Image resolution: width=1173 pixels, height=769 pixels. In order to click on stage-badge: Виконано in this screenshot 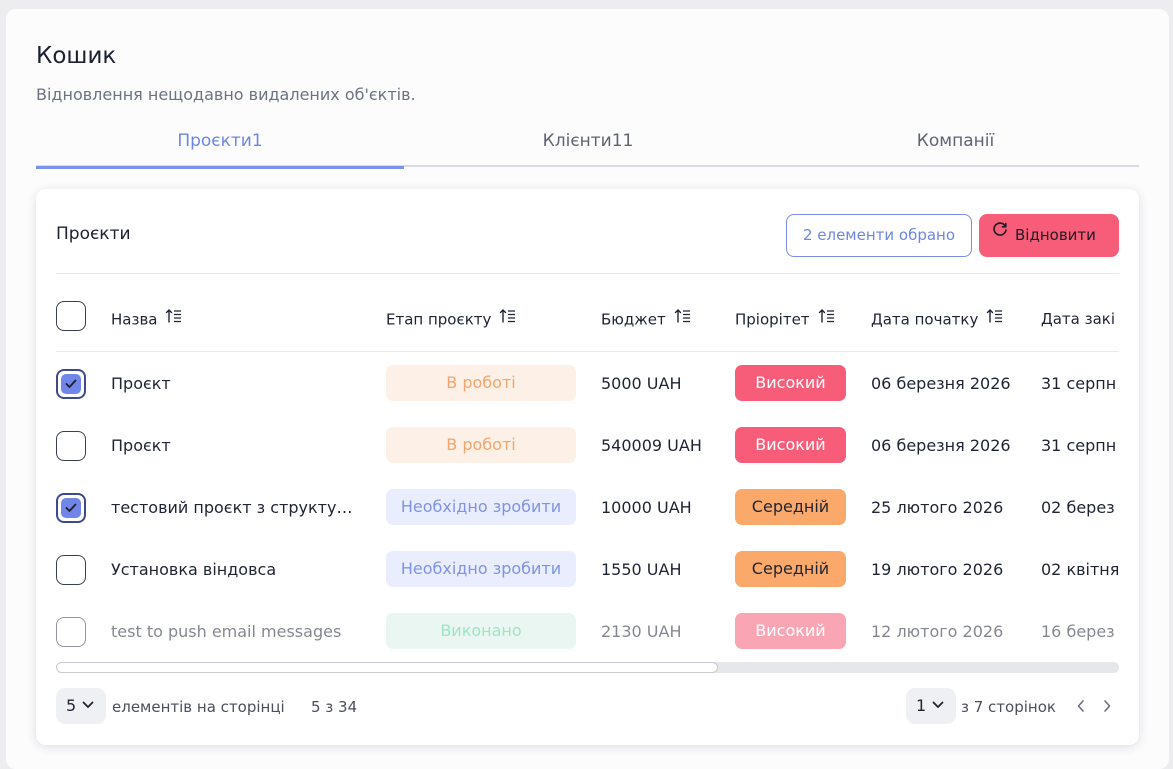, I will do `click(481, 631)`.